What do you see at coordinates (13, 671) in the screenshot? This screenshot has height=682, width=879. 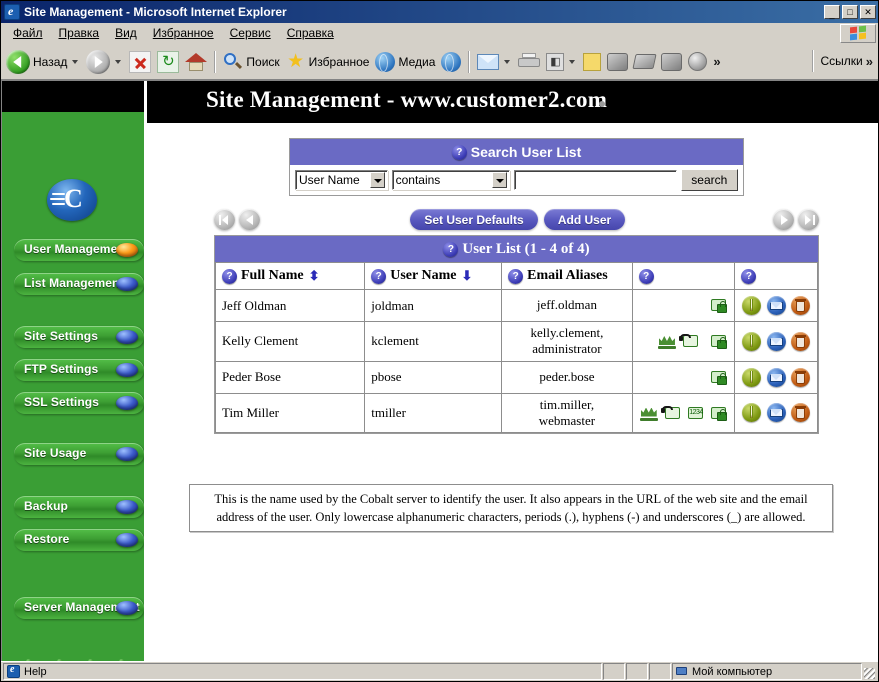 I see `ie-document-icon` at bounding box center [13, 671].